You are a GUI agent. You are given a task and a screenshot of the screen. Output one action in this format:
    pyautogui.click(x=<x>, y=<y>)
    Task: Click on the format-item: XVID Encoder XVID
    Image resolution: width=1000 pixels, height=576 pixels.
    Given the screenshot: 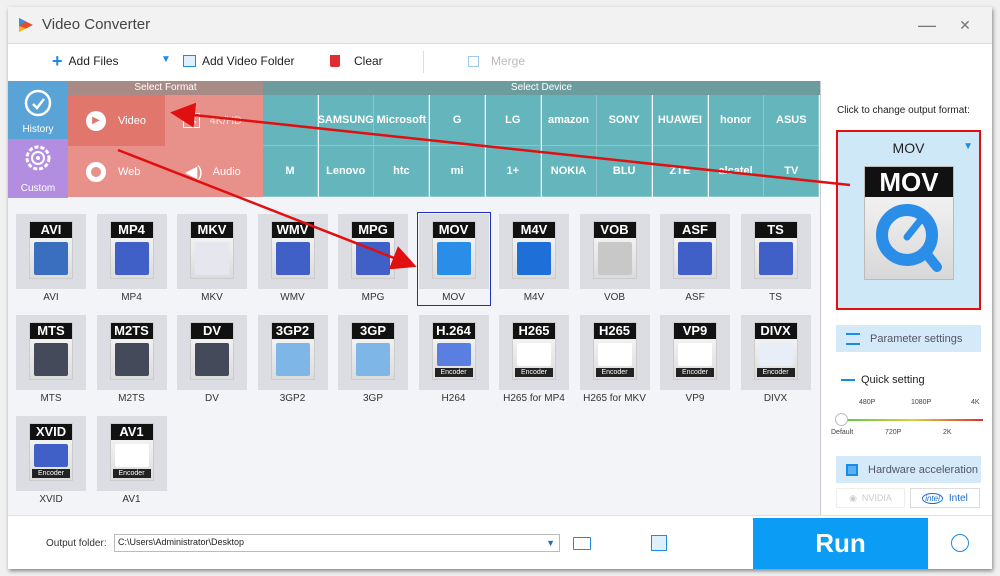 What is the action you would take?
    pyautogui.click(x=51, y=461)
    